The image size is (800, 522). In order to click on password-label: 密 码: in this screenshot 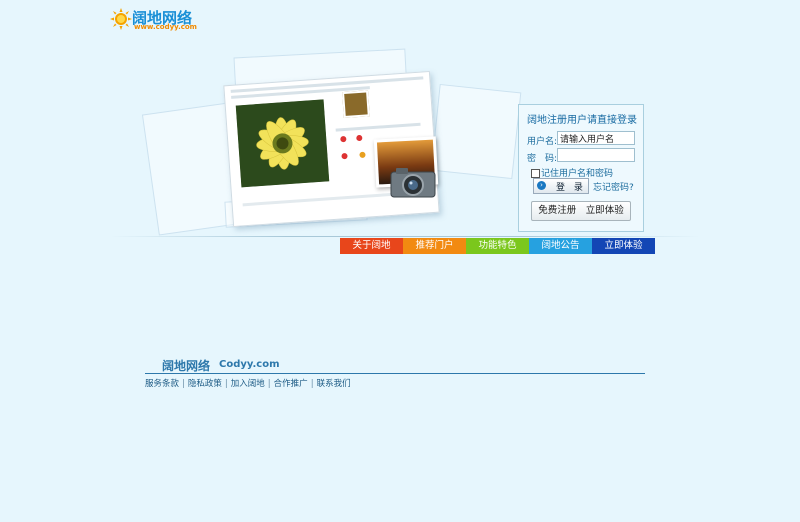, I will do `click(542, 159)`.